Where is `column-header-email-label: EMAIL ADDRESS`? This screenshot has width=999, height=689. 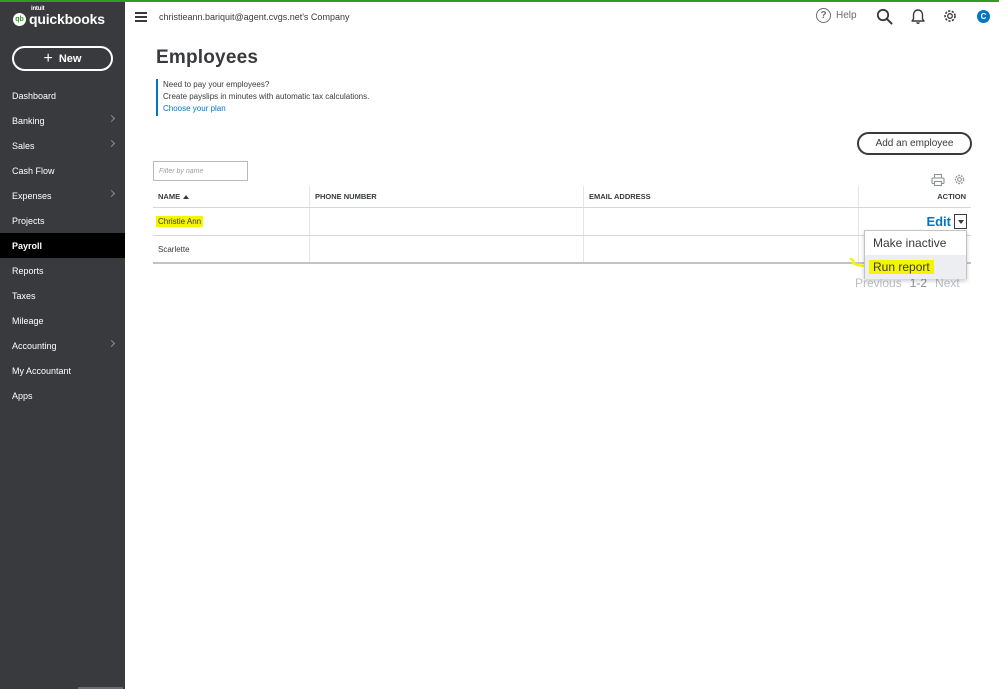
column-header-email-label: EMAIL ADDRESS is located at coordinates (620, 196).